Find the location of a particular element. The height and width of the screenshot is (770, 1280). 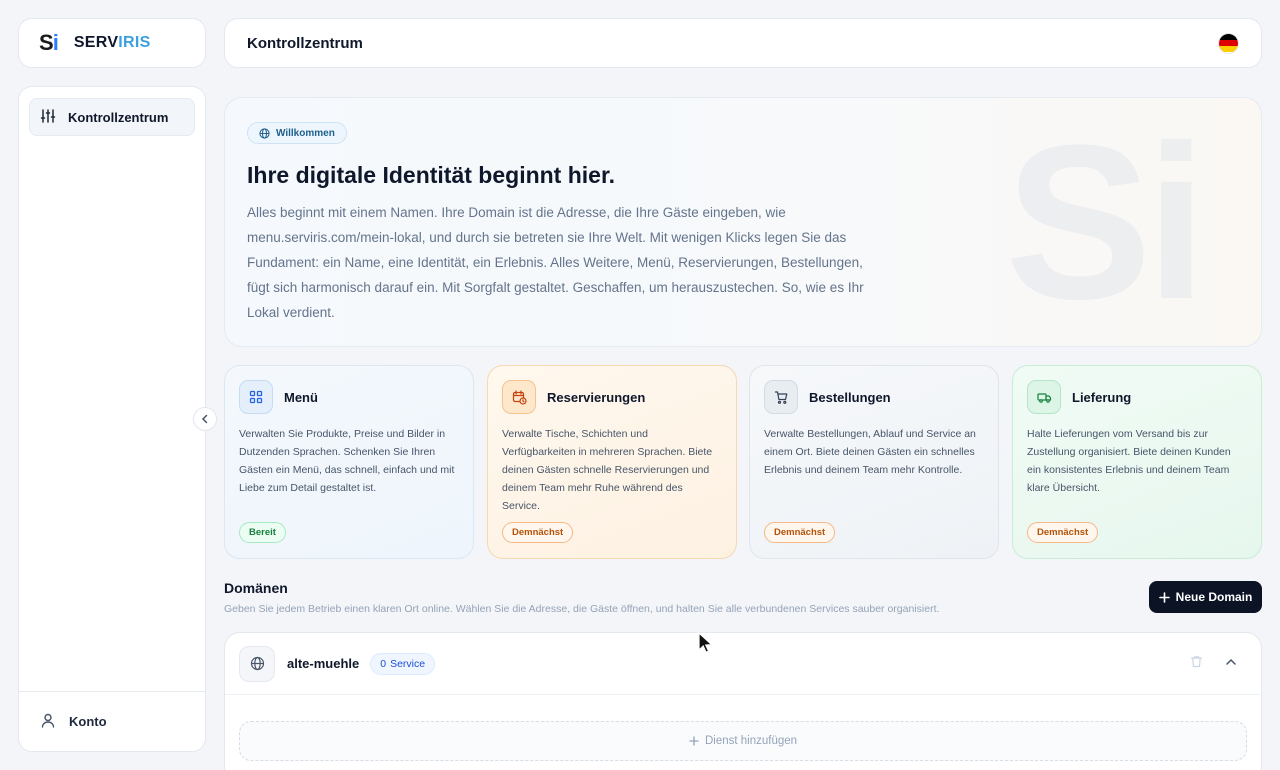

service-count: 0 is located at coordinates (383, 663).